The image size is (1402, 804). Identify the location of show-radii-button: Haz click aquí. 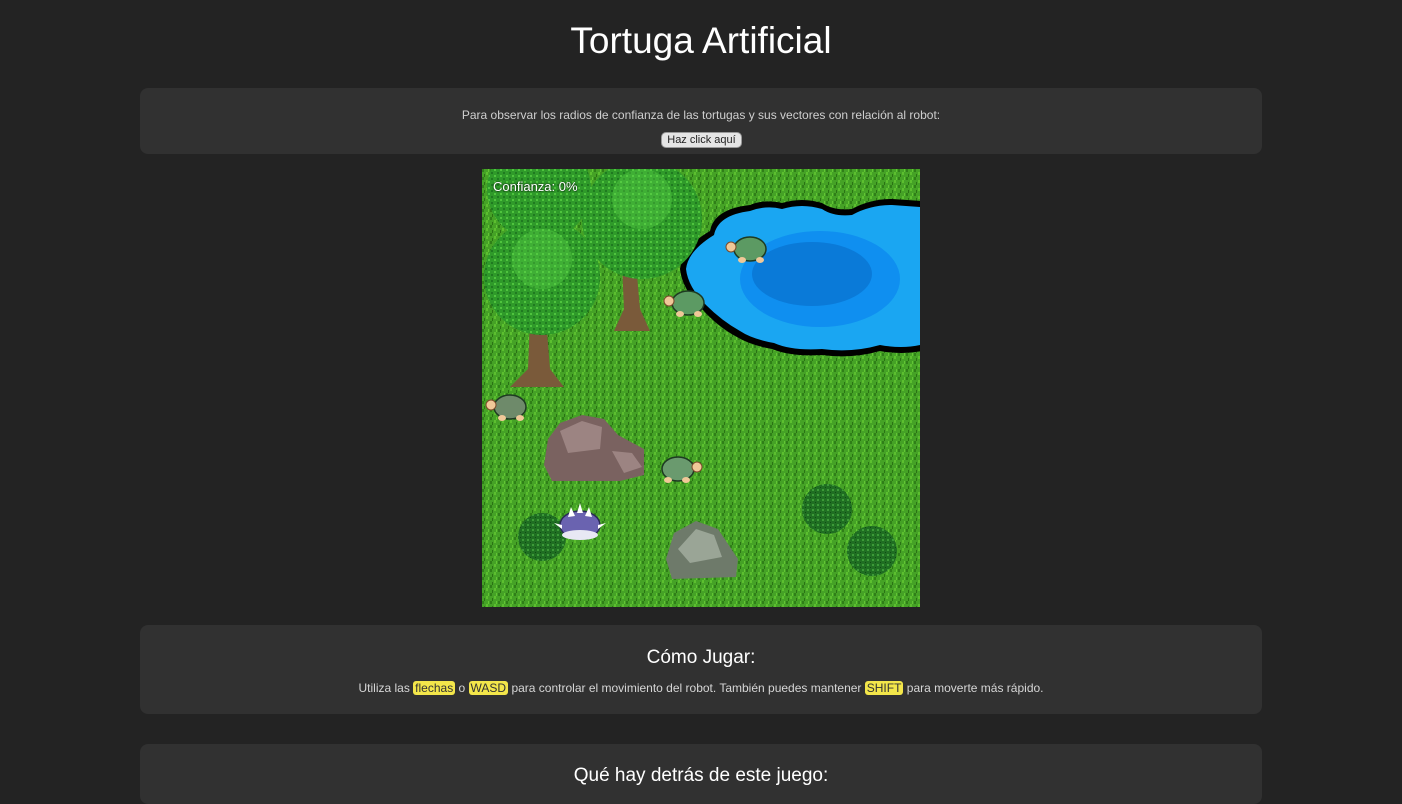
(701, 140).